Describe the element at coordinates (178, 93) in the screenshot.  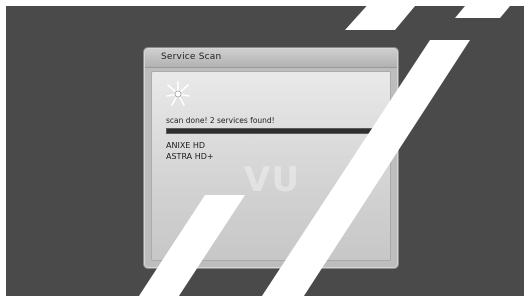
I see `satellite-dish-icon` at that location.